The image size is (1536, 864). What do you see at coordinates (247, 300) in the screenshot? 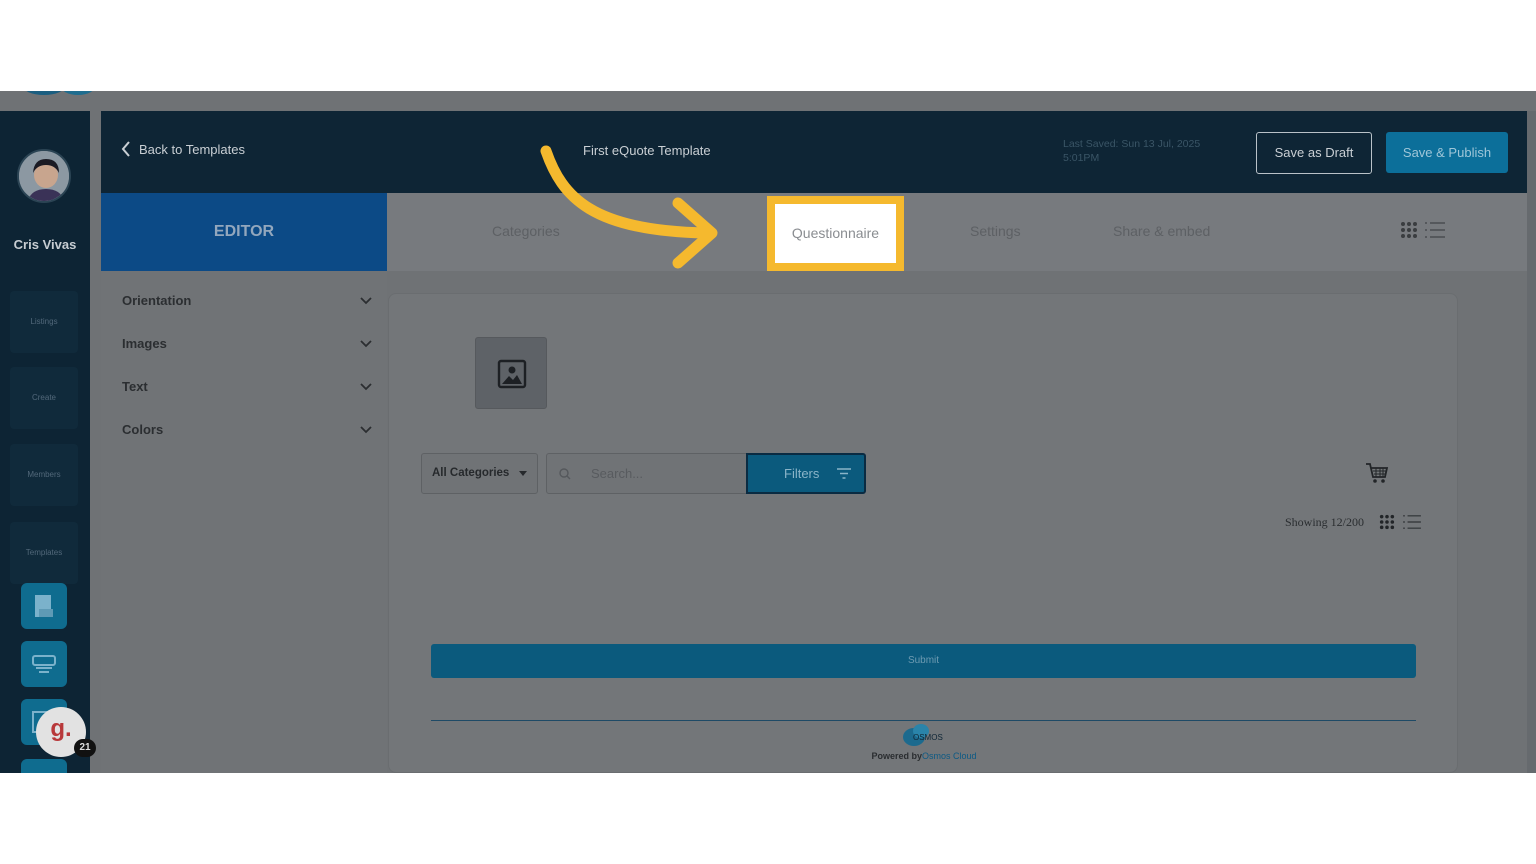
I see `accordion-orientation: Orientation` at bounding box center [247, 300].